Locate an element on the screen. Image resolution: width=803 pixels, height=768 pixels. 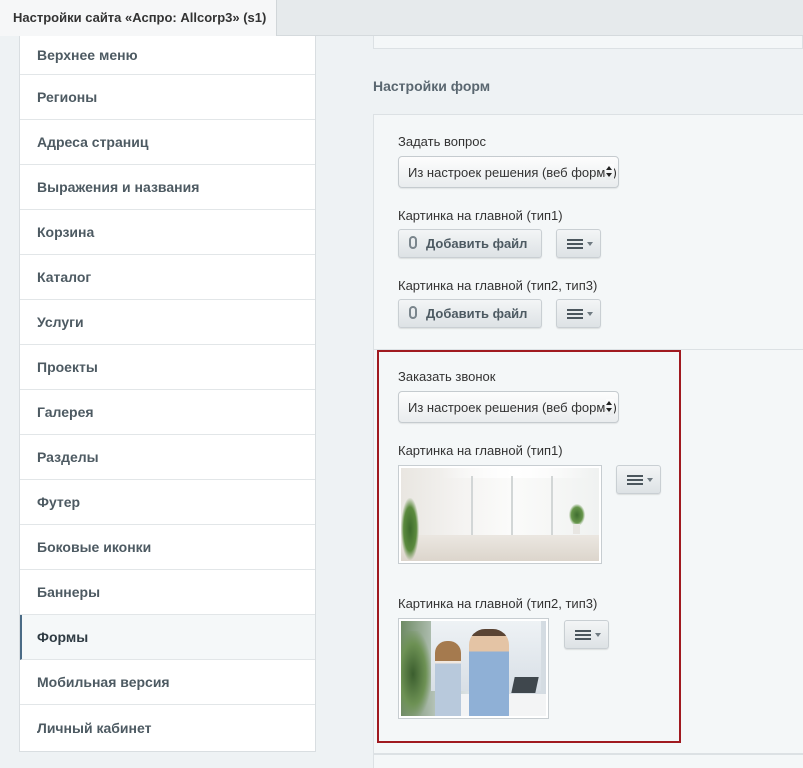
next-section-panel is located at coordinates (588, 761).